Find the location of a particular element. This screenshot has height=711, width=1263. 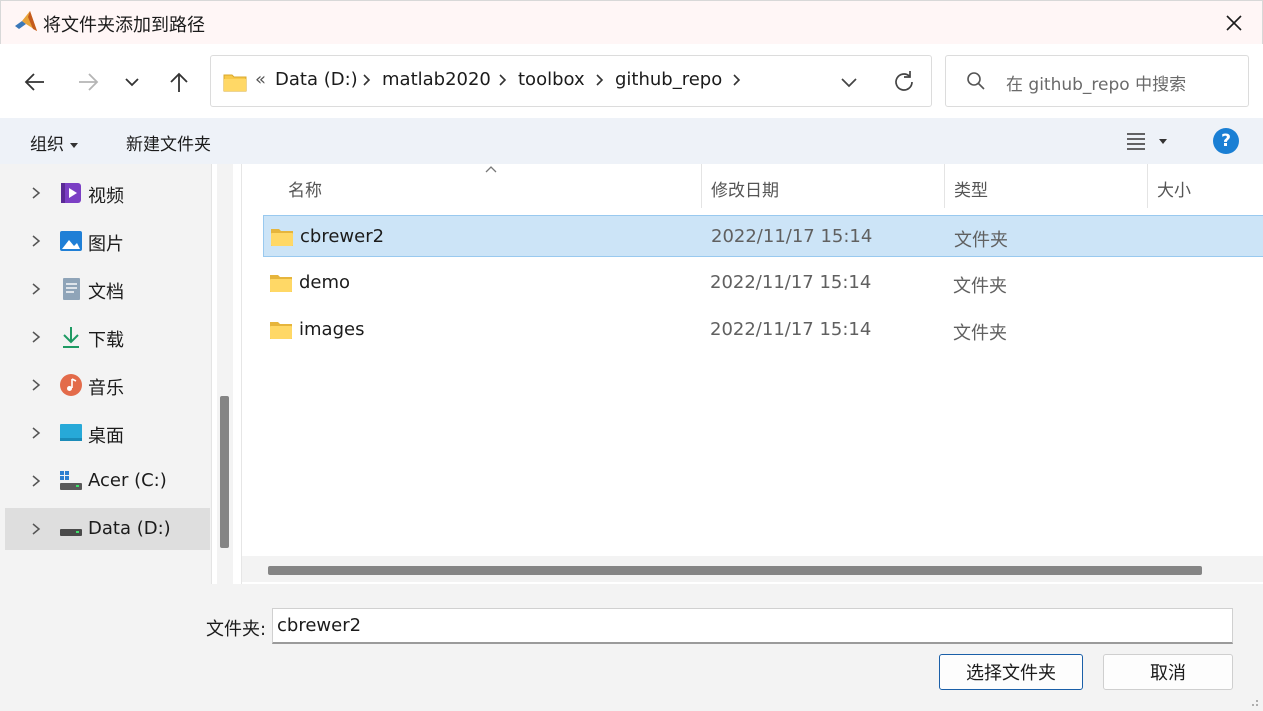

document-icon is located at coordinates (71, 289).